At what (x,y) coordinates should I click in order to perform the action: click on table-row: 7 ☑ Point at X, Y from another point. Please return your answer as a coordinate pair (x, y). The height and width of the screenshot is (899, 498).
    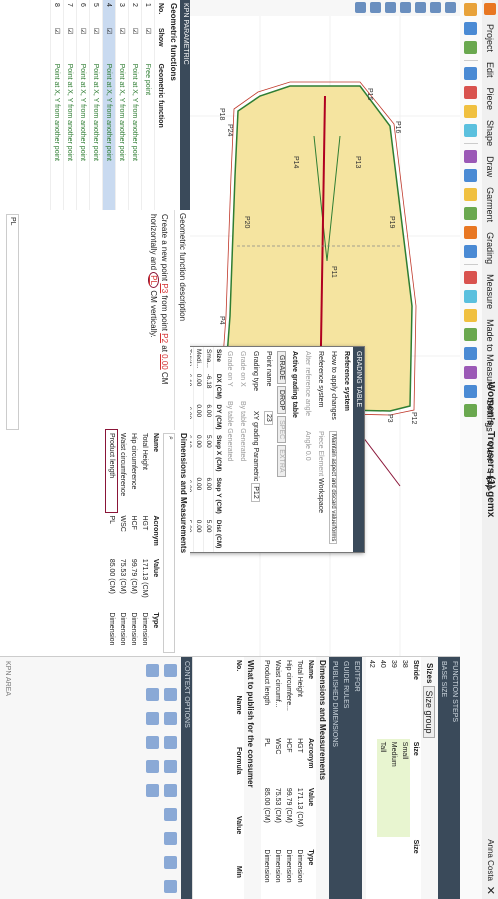
    Looking at the image, I should click on (70, 105).